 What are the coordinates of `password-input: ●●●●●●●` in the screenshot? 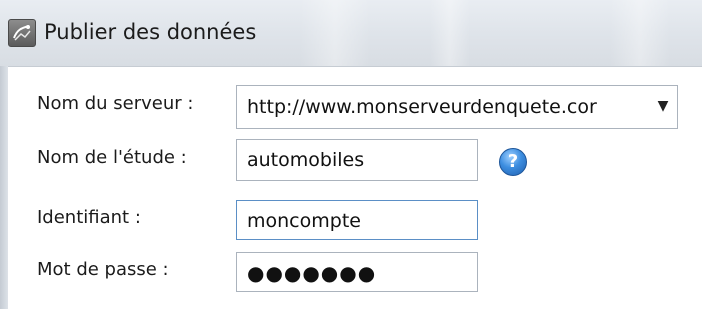 It's located at (357, 272).